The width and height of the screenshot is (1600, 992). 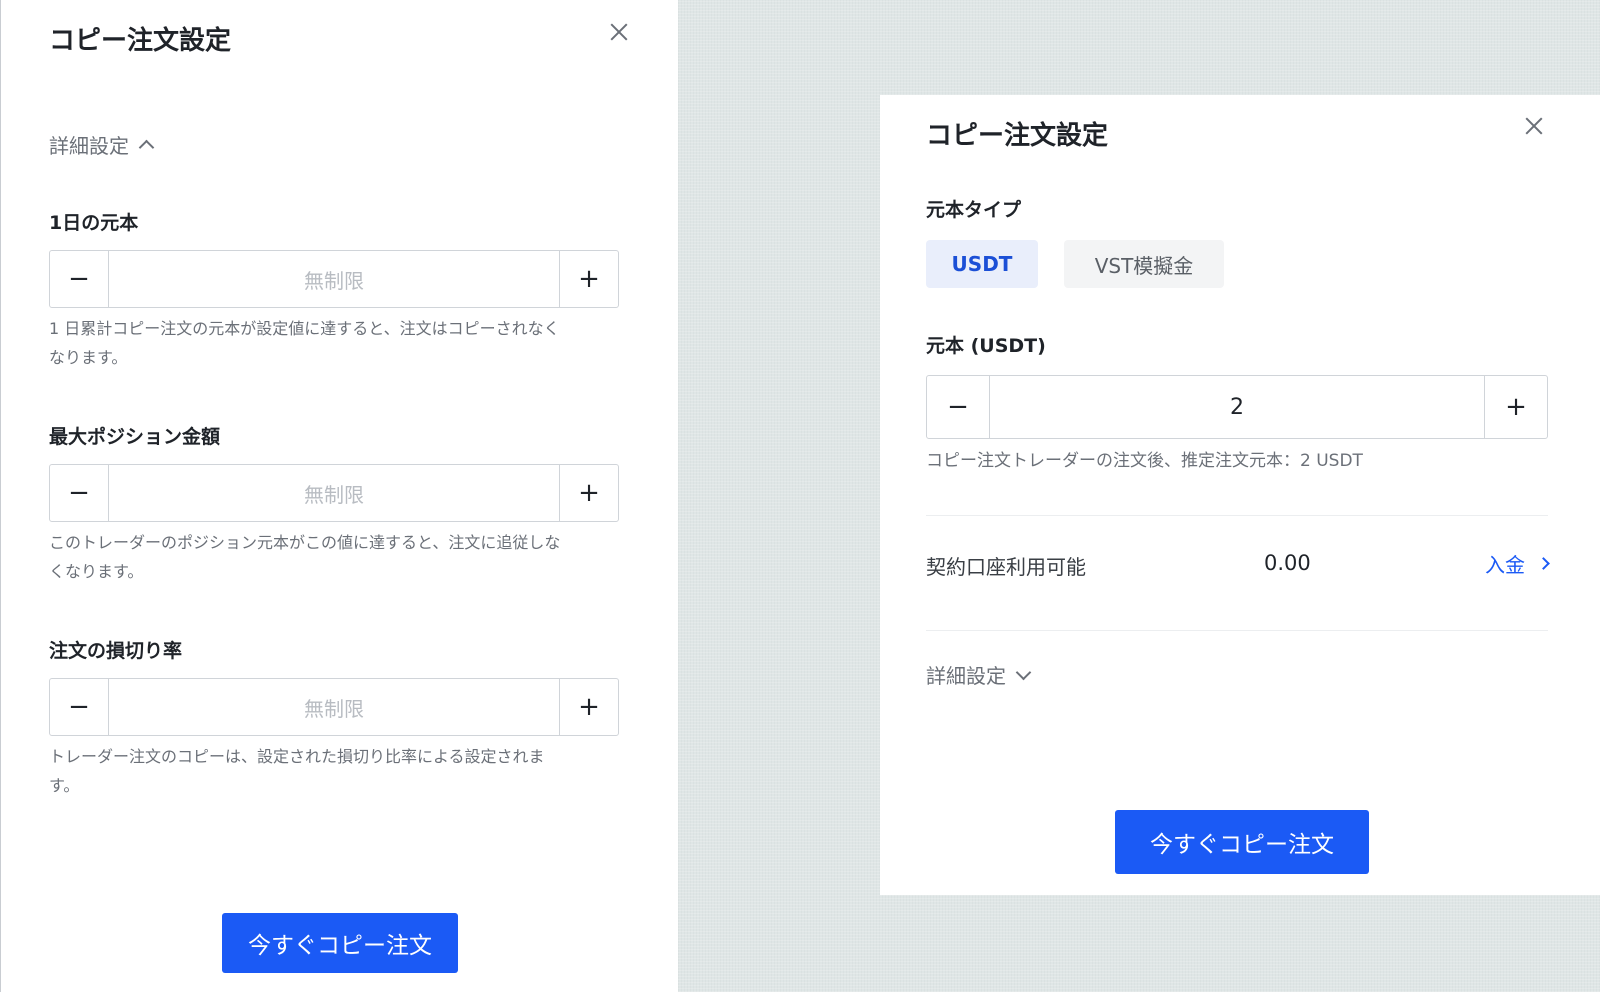 I want to click on deposit-link: 入金, so click(x=1517, y=563).